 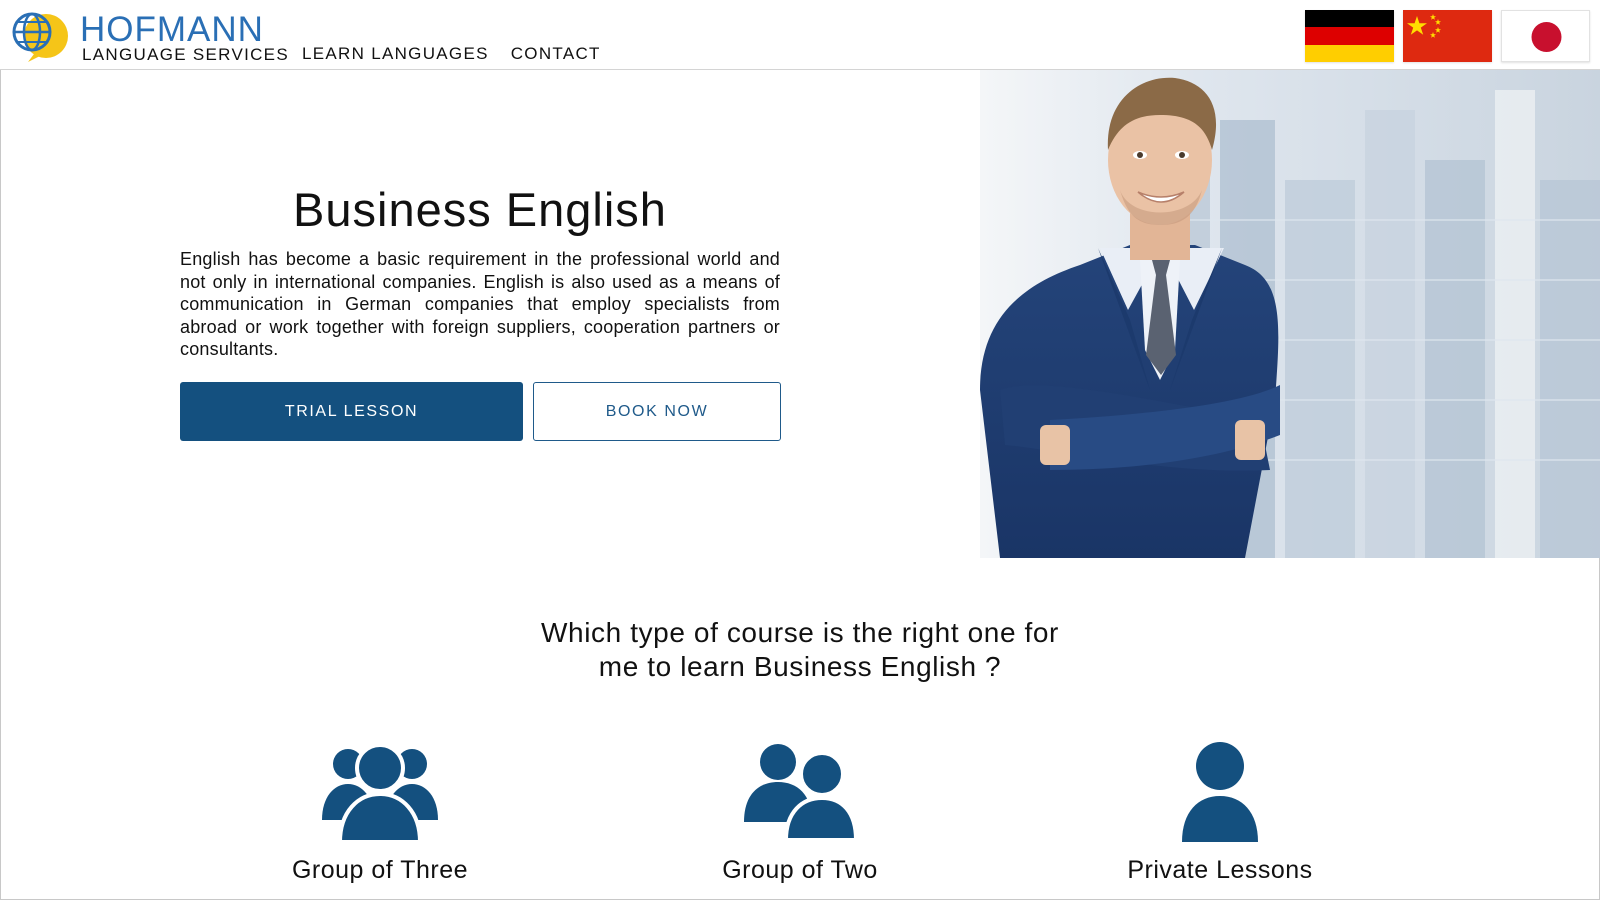 I want to click on course-label: Group of Three, so click(x=380, y=870).